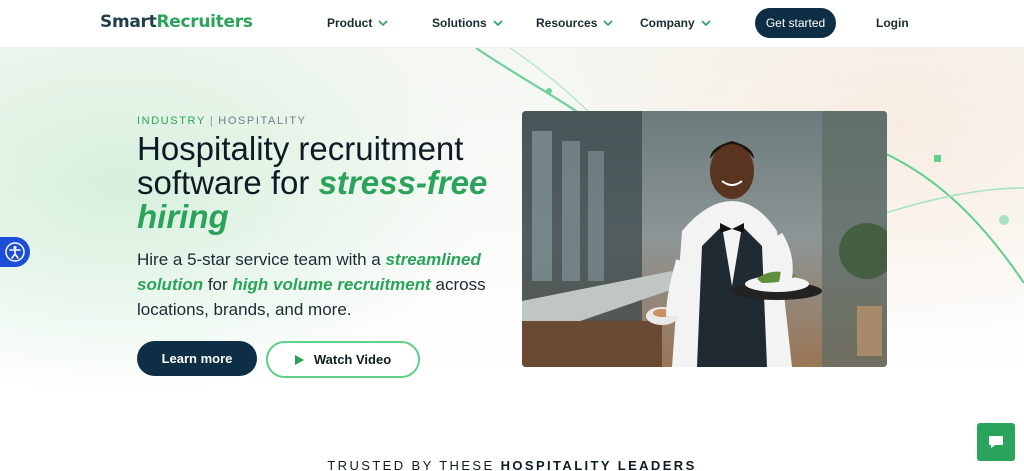 The height and width of the screenshot is (471, 1024). What do you see at coordinates (331, 284) in the screenshot?
I see `sub-emphasis-2: high volume recruitment` at bounding box center [331, 284].